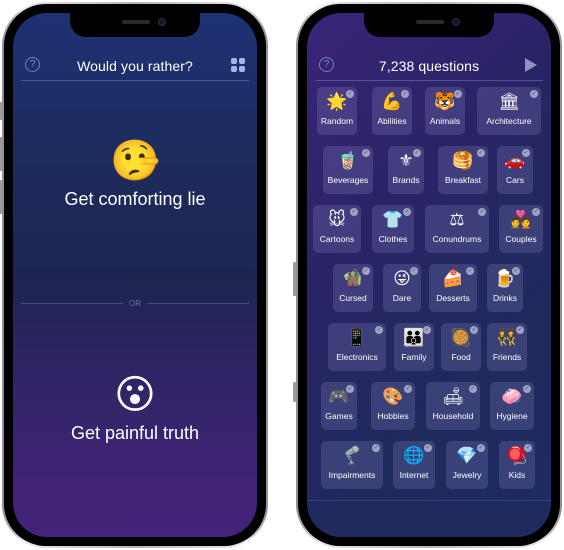 This screenshot has width=564, height=550. Describe the element at coordinates (393, 416) in the screenshot. I see `category-label: Hobbies` at that location.